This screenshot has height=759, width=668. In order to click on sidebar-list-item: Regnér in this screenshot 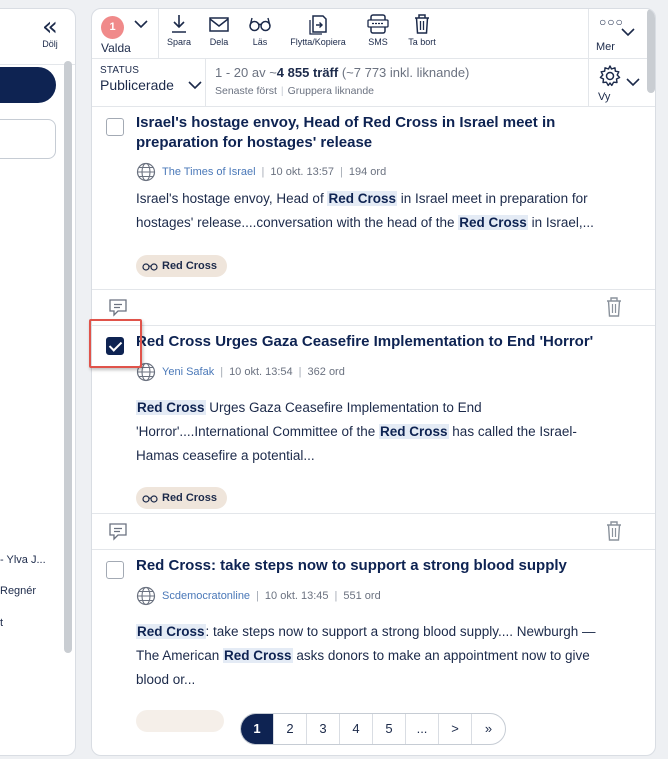, I will do `click(18, 591)`.